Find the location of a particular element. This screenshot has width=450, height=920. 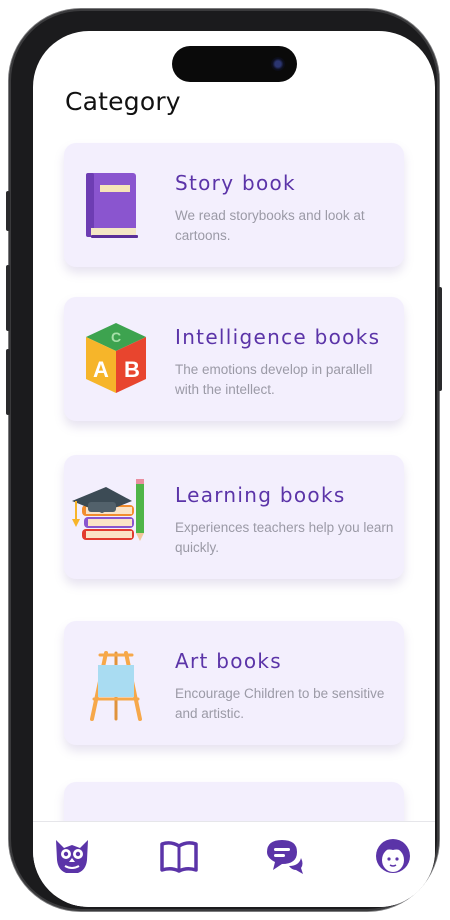

chat-icon is located at coordinates (285, 856).